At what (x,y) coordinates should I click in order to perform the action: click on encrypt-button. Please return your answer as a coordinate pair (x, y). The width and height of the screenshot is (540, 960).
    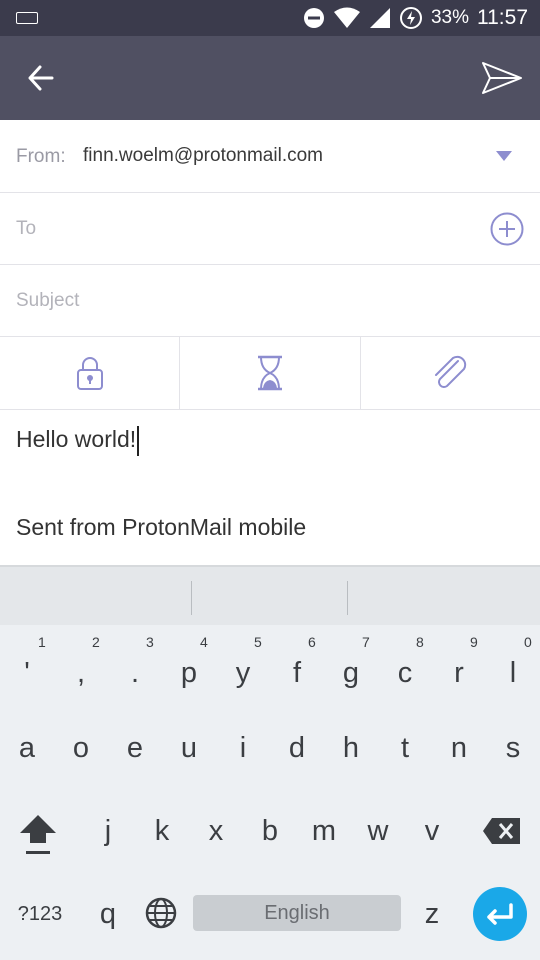
    Looking at the image, I should click on (90, 373).